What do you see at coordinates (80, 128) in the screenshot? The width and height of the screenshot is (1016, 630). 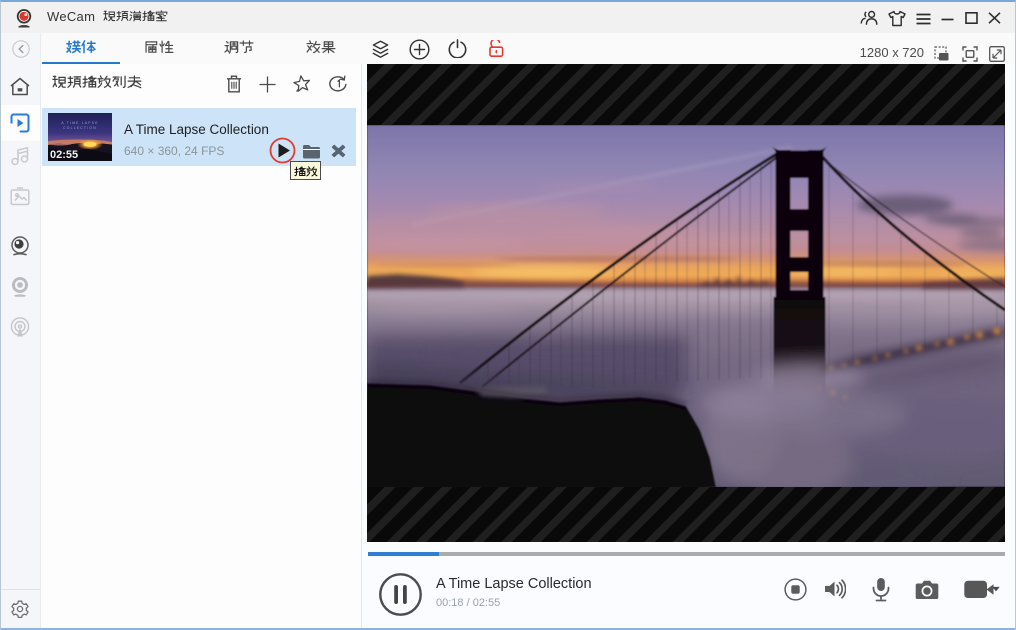 I see `svg-text: COLLECTION` at bounding box center [80, 128].